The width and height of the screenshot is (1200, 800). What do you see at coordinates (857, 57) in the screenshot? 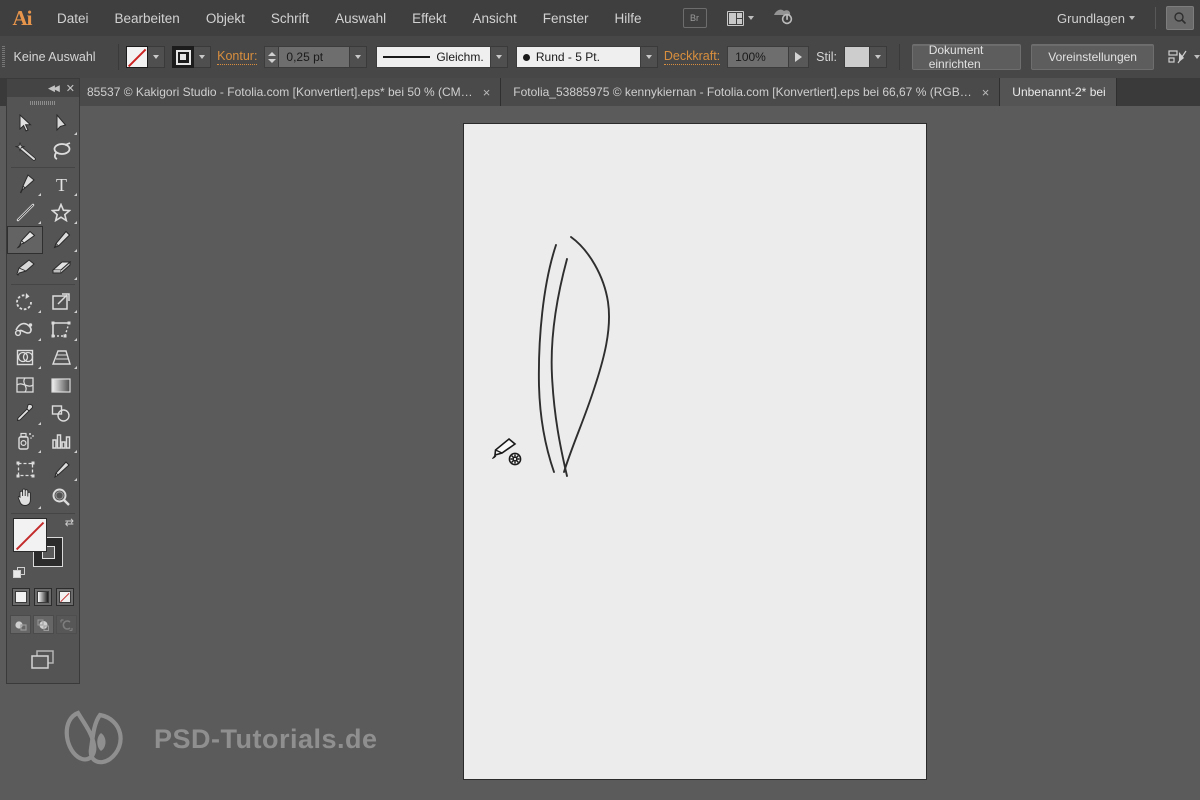
I see `graphic-style-swatch` at bounding box center [857, 57].